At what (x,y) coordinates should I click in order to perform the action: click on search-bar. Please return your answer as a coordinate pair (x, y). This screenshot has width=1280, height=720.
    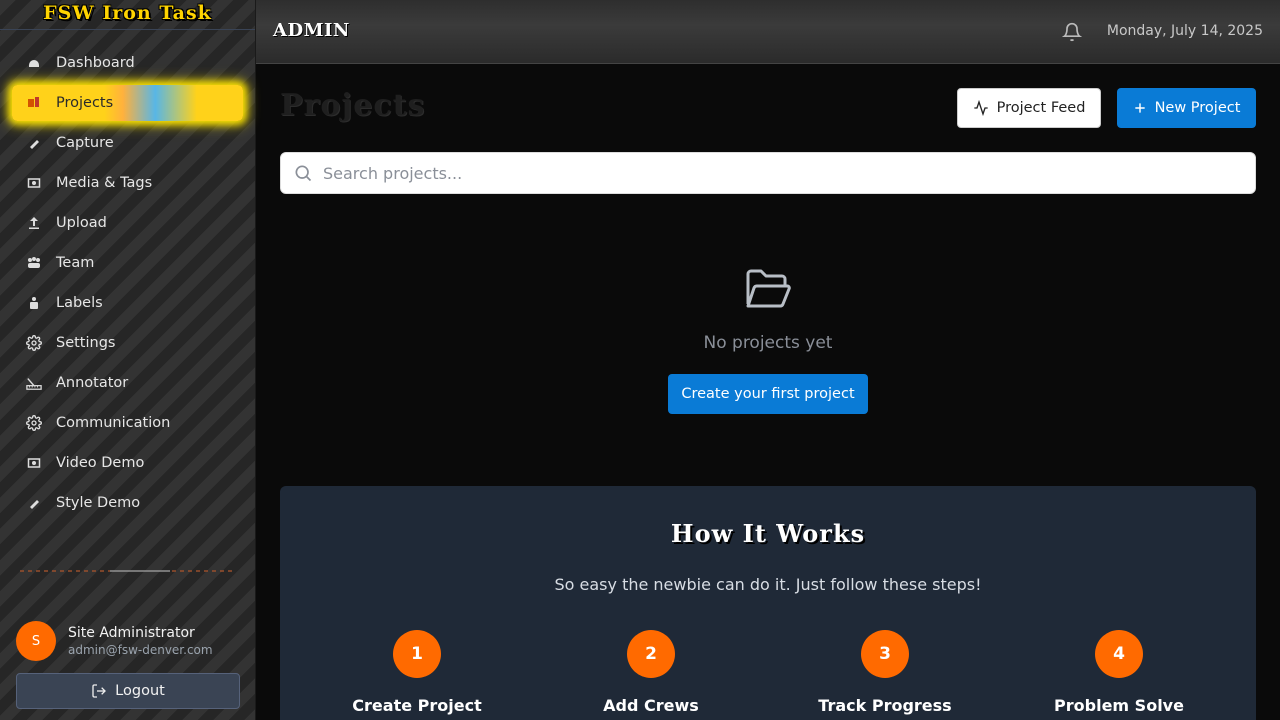
    Looking at the image, I should click on (768, 173).